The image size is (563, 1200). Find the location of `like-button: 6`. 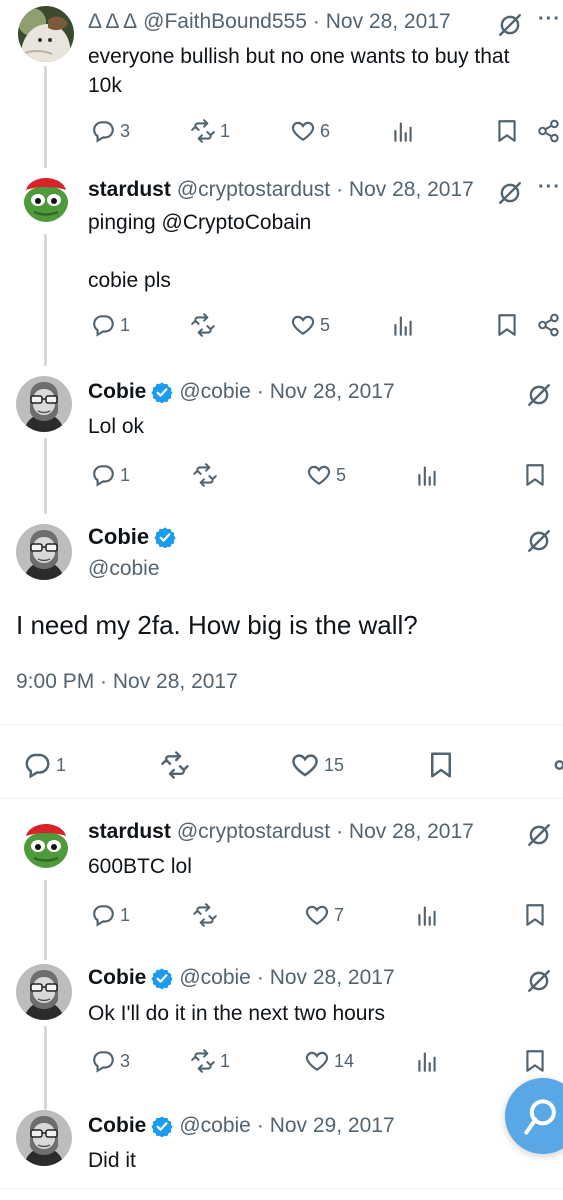

like-button: 6 is located at coordinates (310, 131).